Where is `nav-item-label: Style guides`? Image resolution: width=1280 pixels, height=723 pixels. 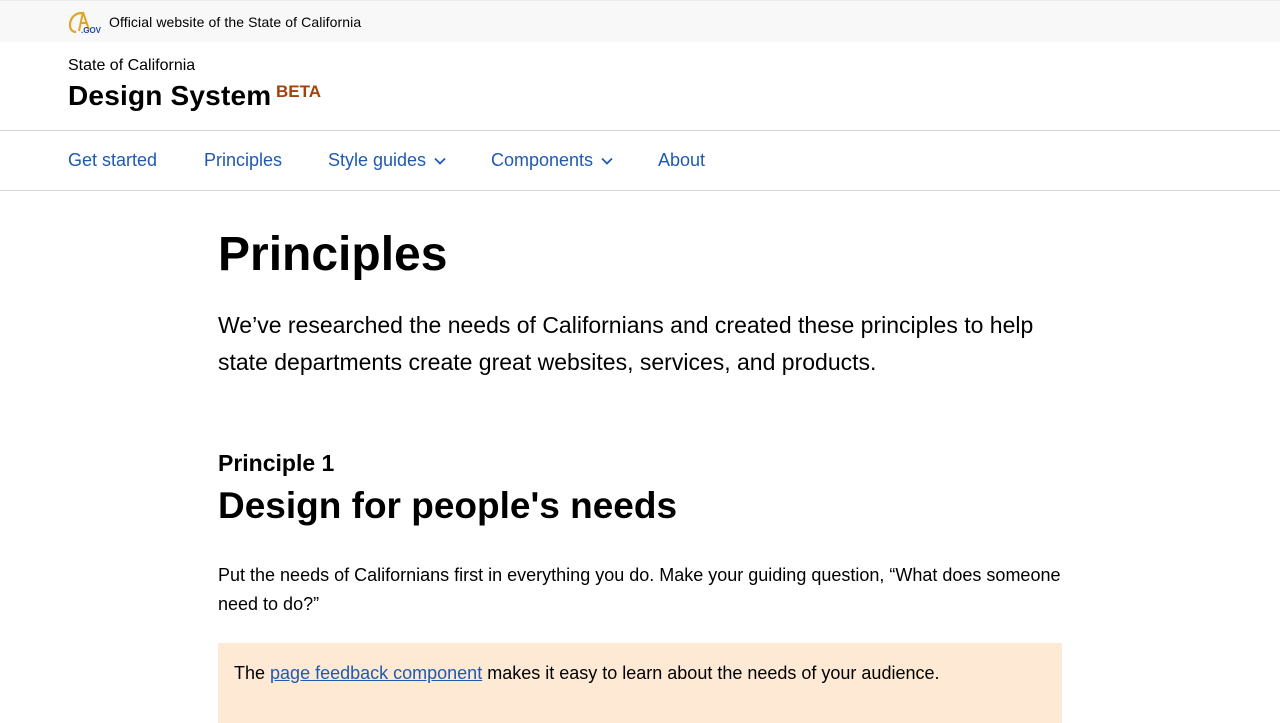
nav-item-label: Style guides is located at coordinates (377, 160).